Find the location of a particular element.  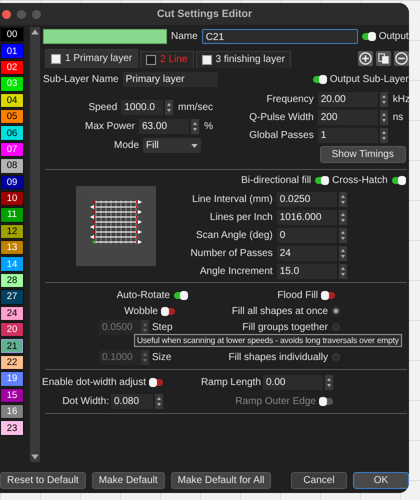

layer-swatch: 02 is located at coordinates (12, 68).